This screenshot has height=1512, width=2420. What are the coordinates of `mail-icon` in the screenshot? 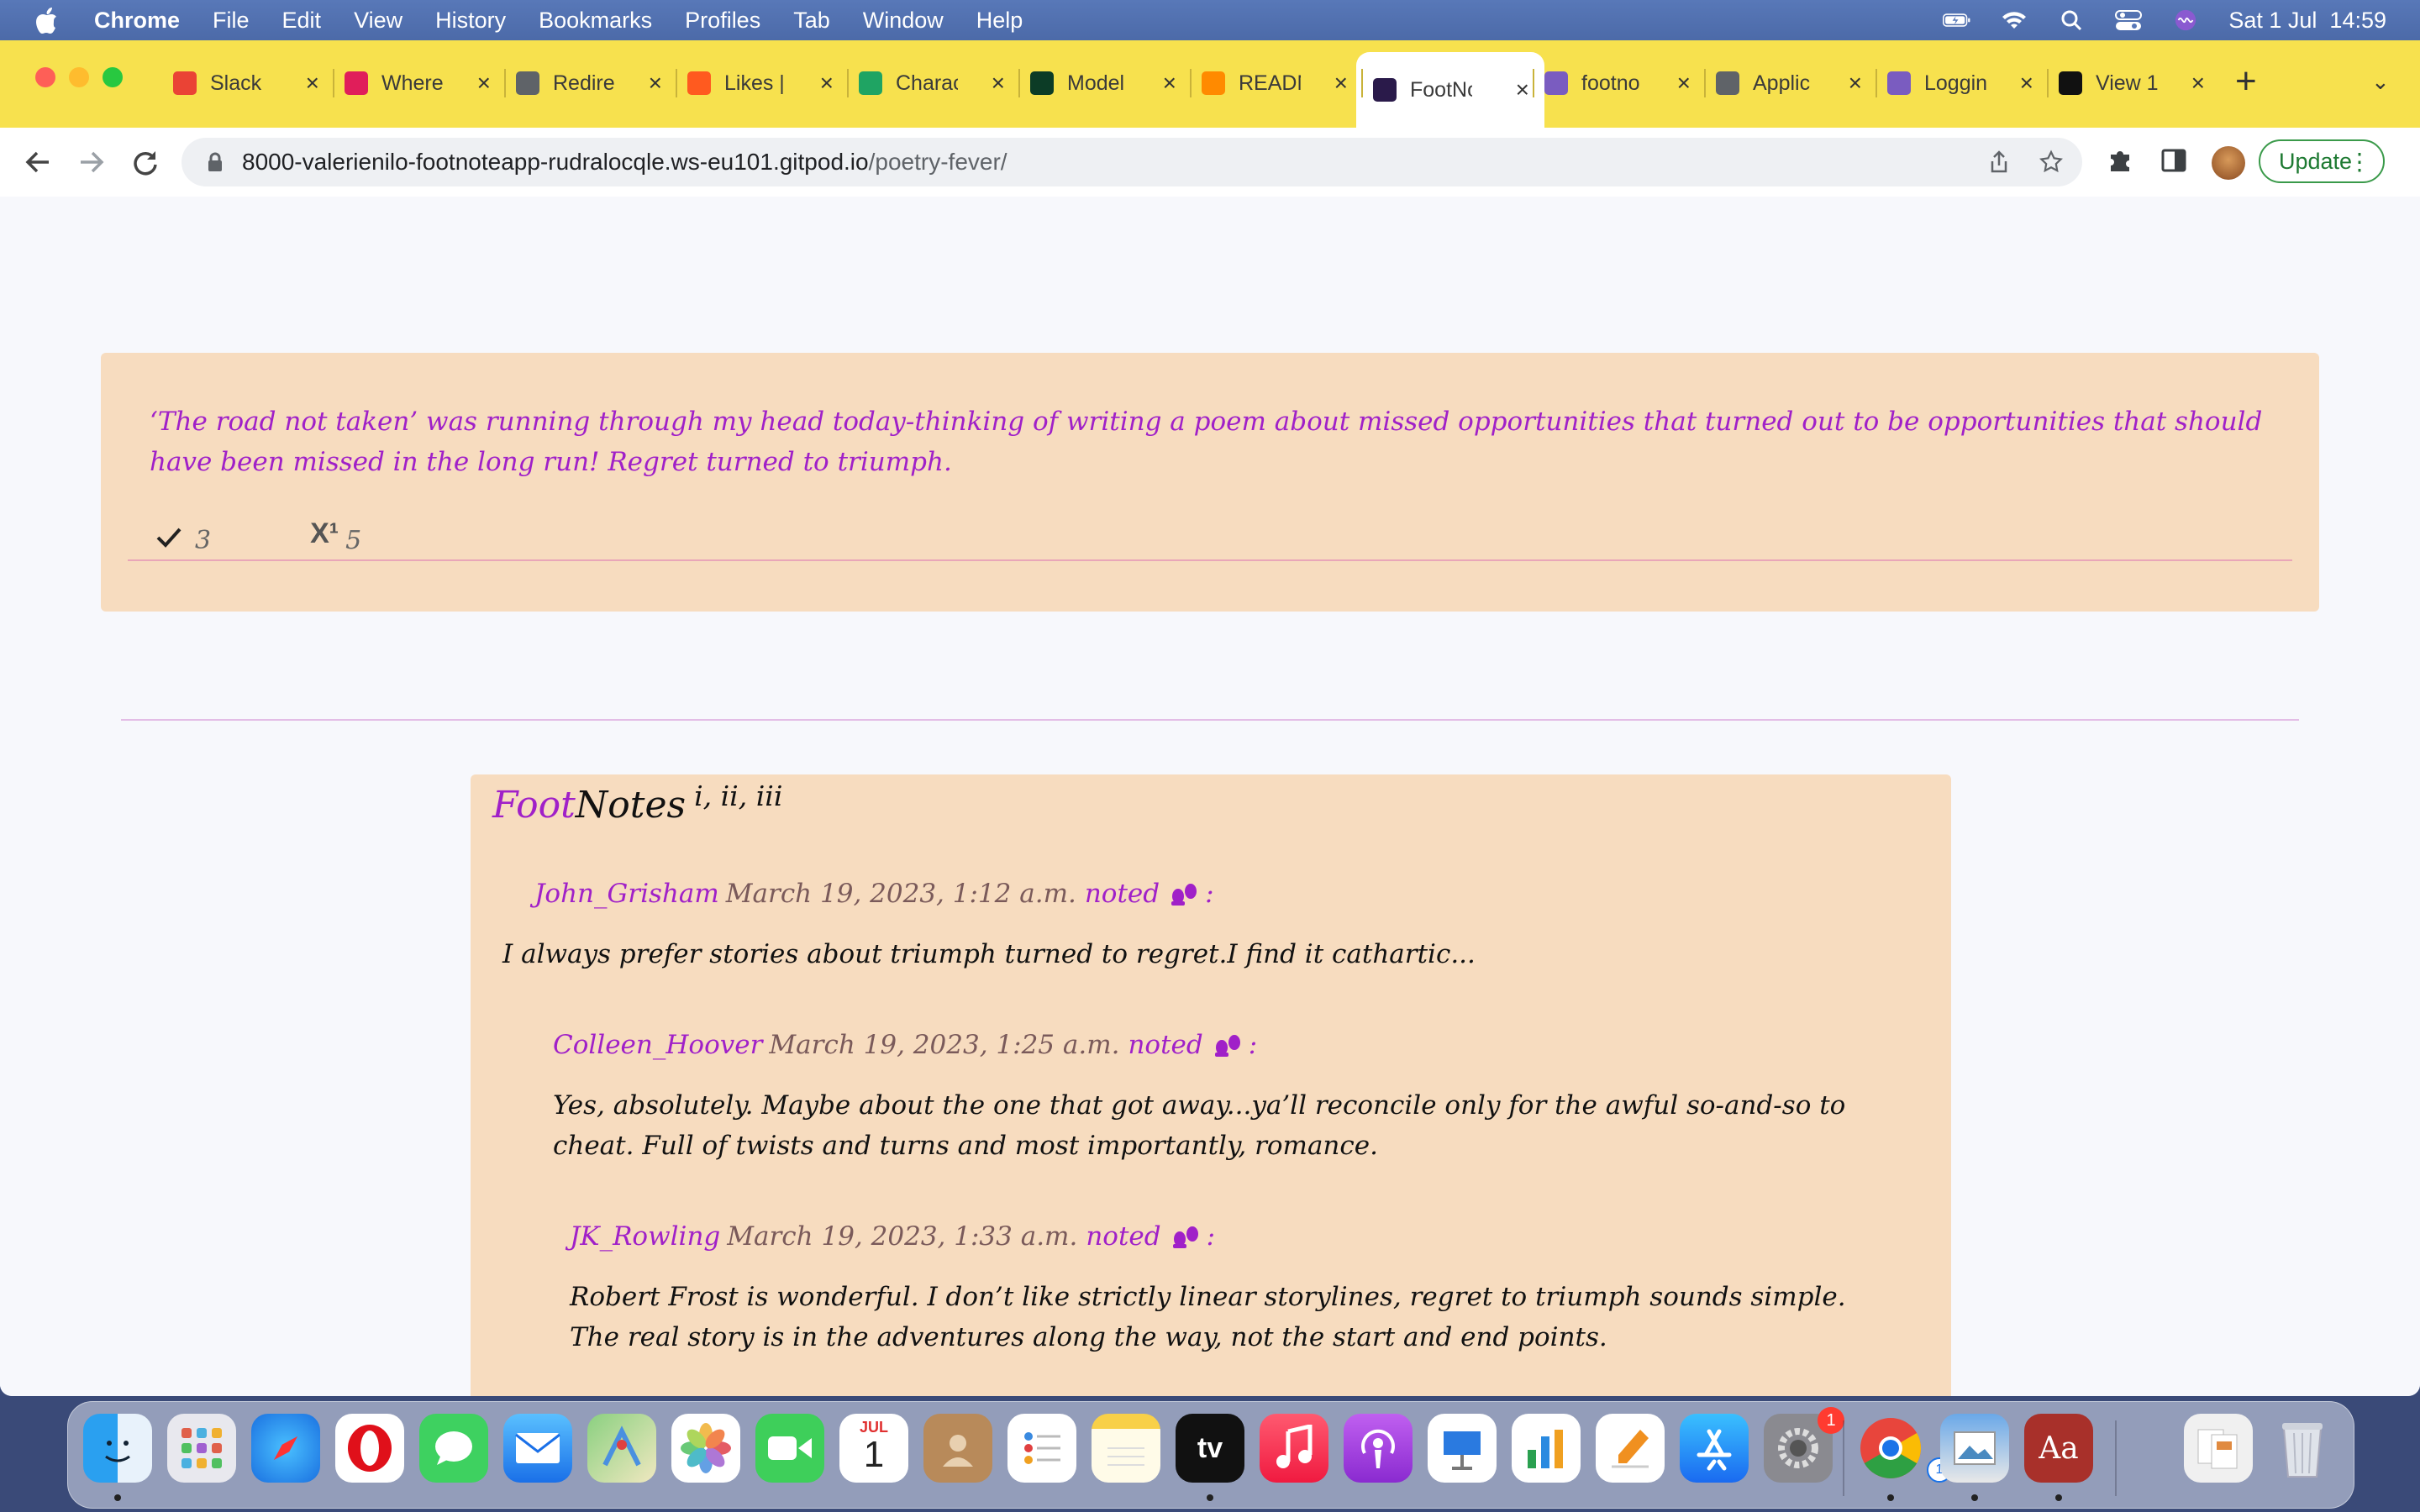 It's located at (537, 1448).